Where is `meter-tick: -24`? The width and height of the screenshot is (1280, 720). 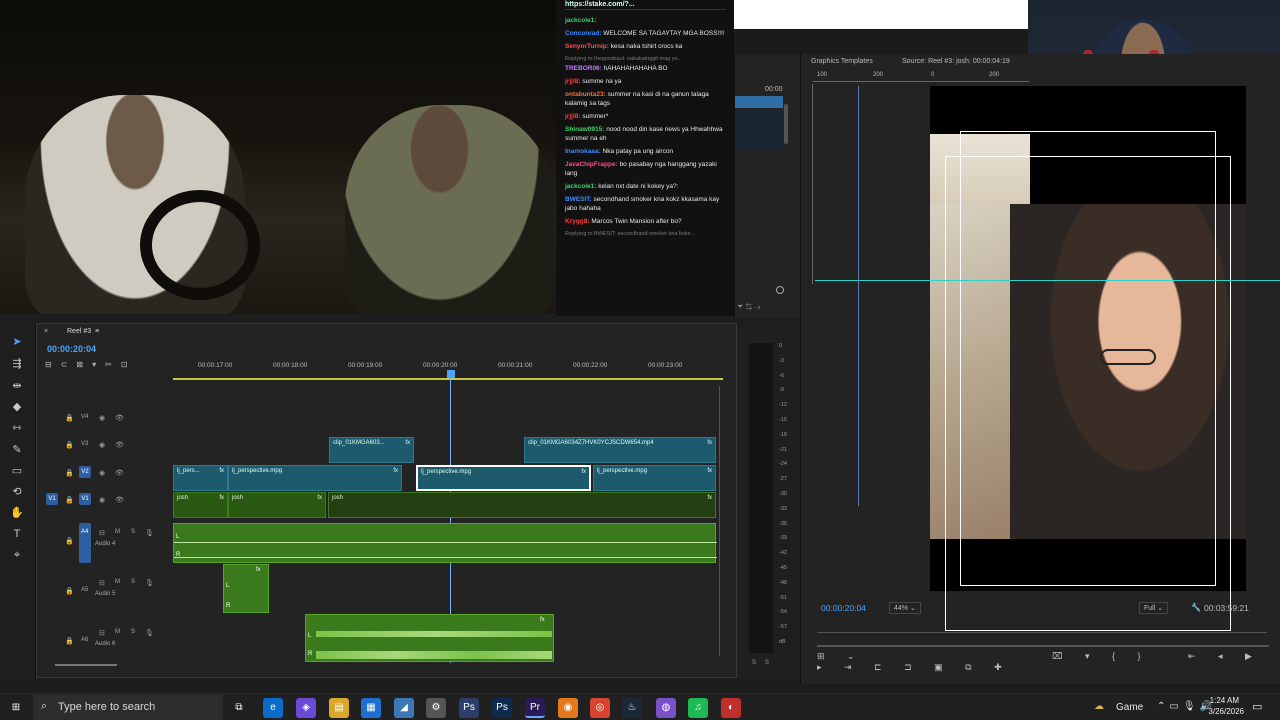
meter-tick: -24 is located at coordinates (783, 464).